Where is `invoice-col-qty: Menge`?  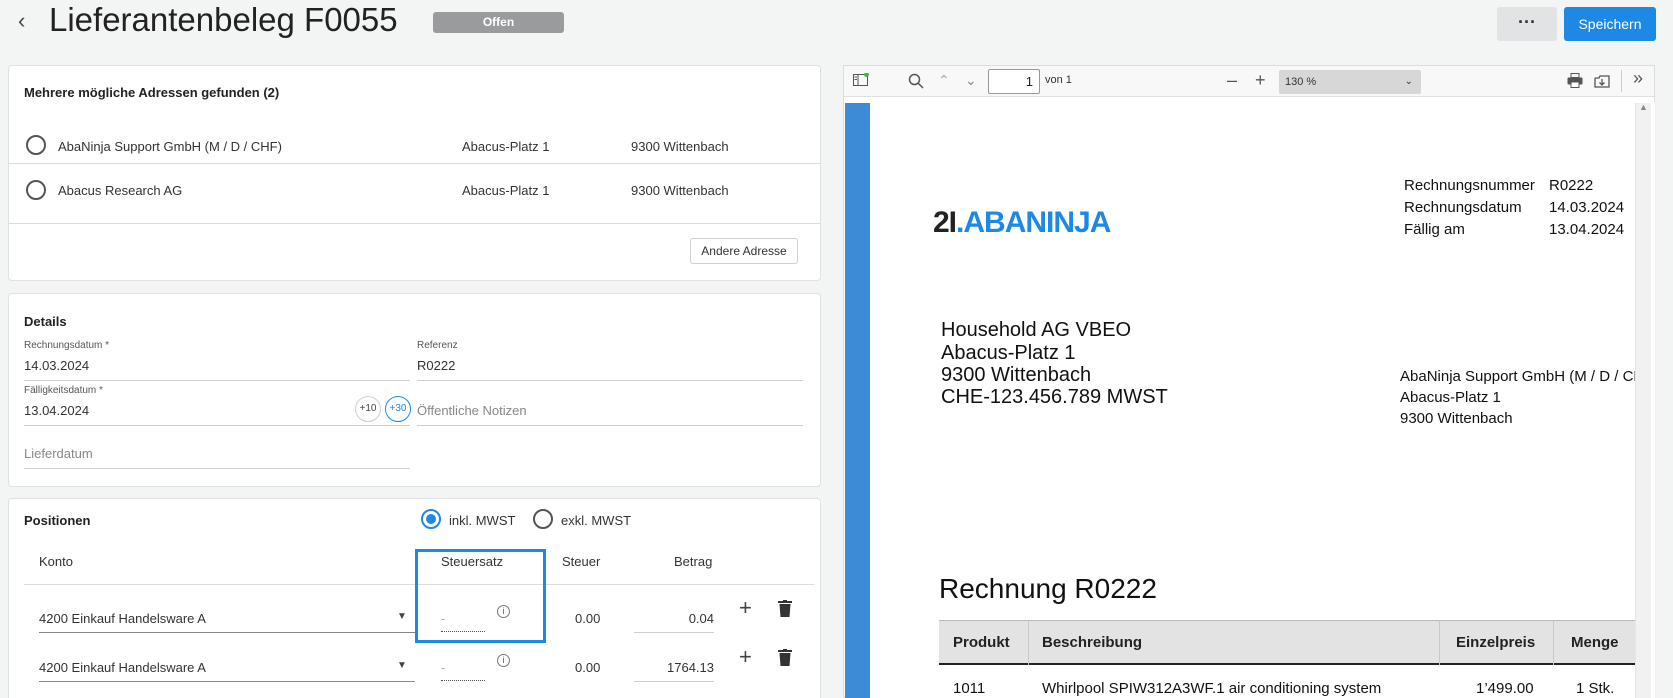
invoice-col-qty: Menge is located at coordinates (1595, 642).